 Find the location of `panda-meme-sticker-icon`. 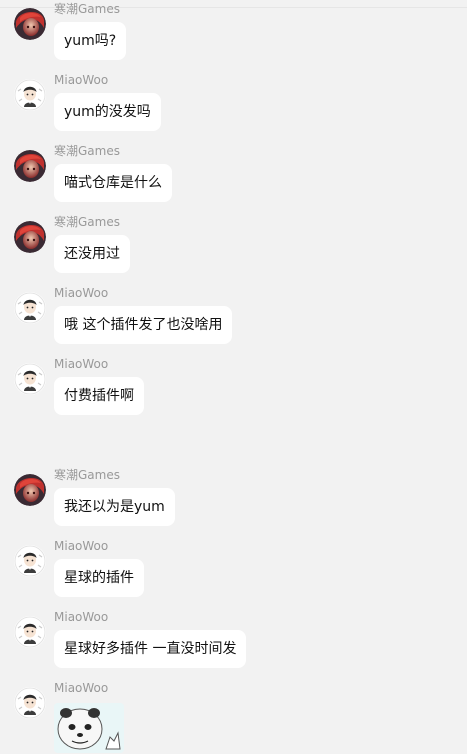

panda-meme-sticker-icon is located at coordinates (89, 728).